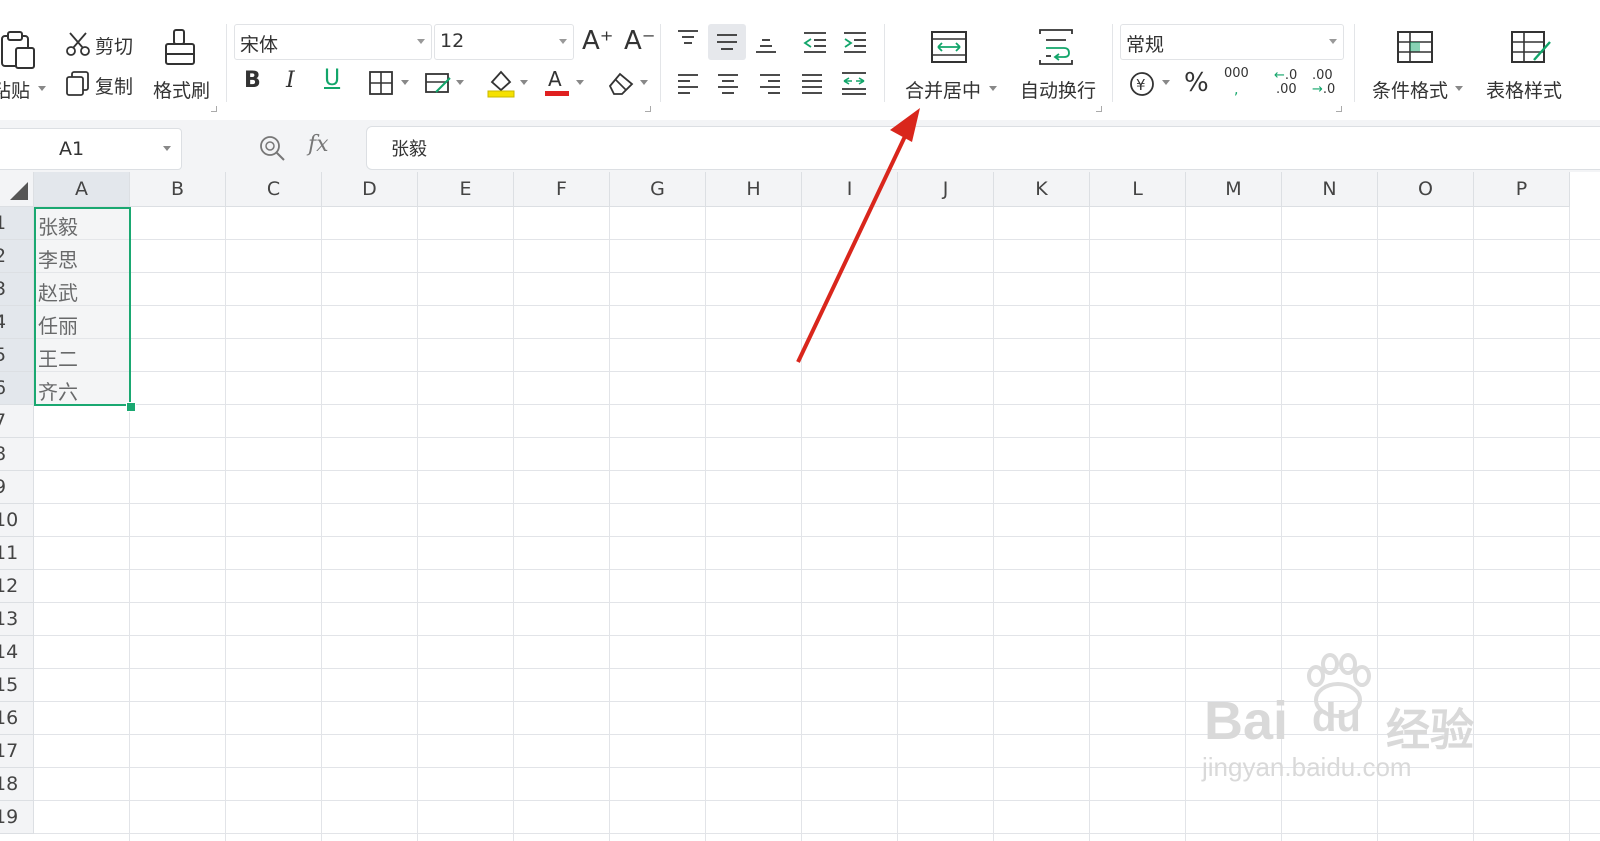 This screenshot has height=841, width=1600. I want to click on borders-icon, so click(381, 83).